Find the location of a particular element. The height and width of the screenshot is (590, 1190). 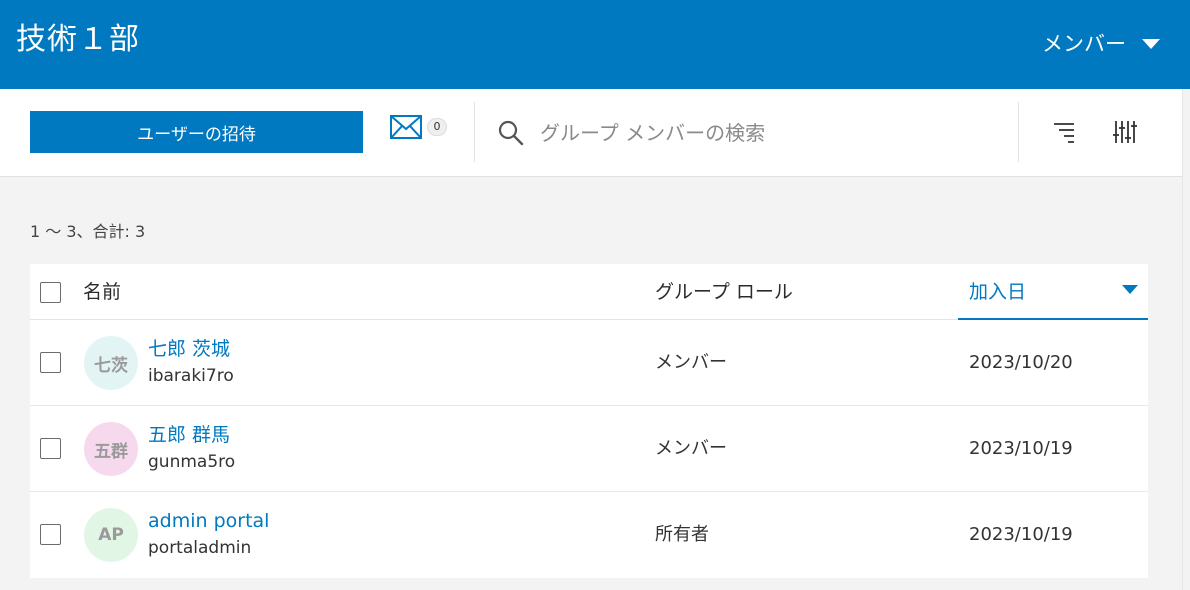

table-row: 七茨 七郎 茨城 ibaraki7ro メンバー 2023/10/20 is located at coordinates (589, 363).